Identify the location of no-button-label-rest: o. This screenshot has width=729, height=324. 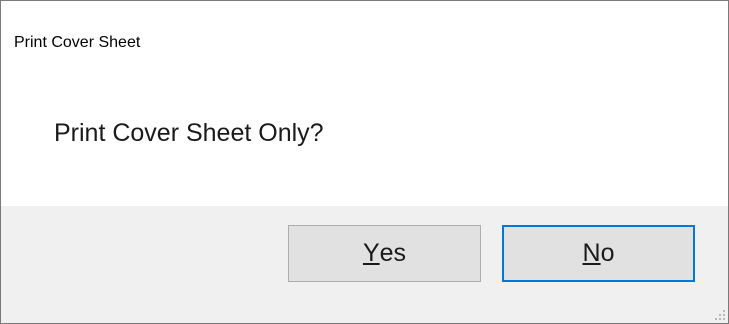
(607, 253).